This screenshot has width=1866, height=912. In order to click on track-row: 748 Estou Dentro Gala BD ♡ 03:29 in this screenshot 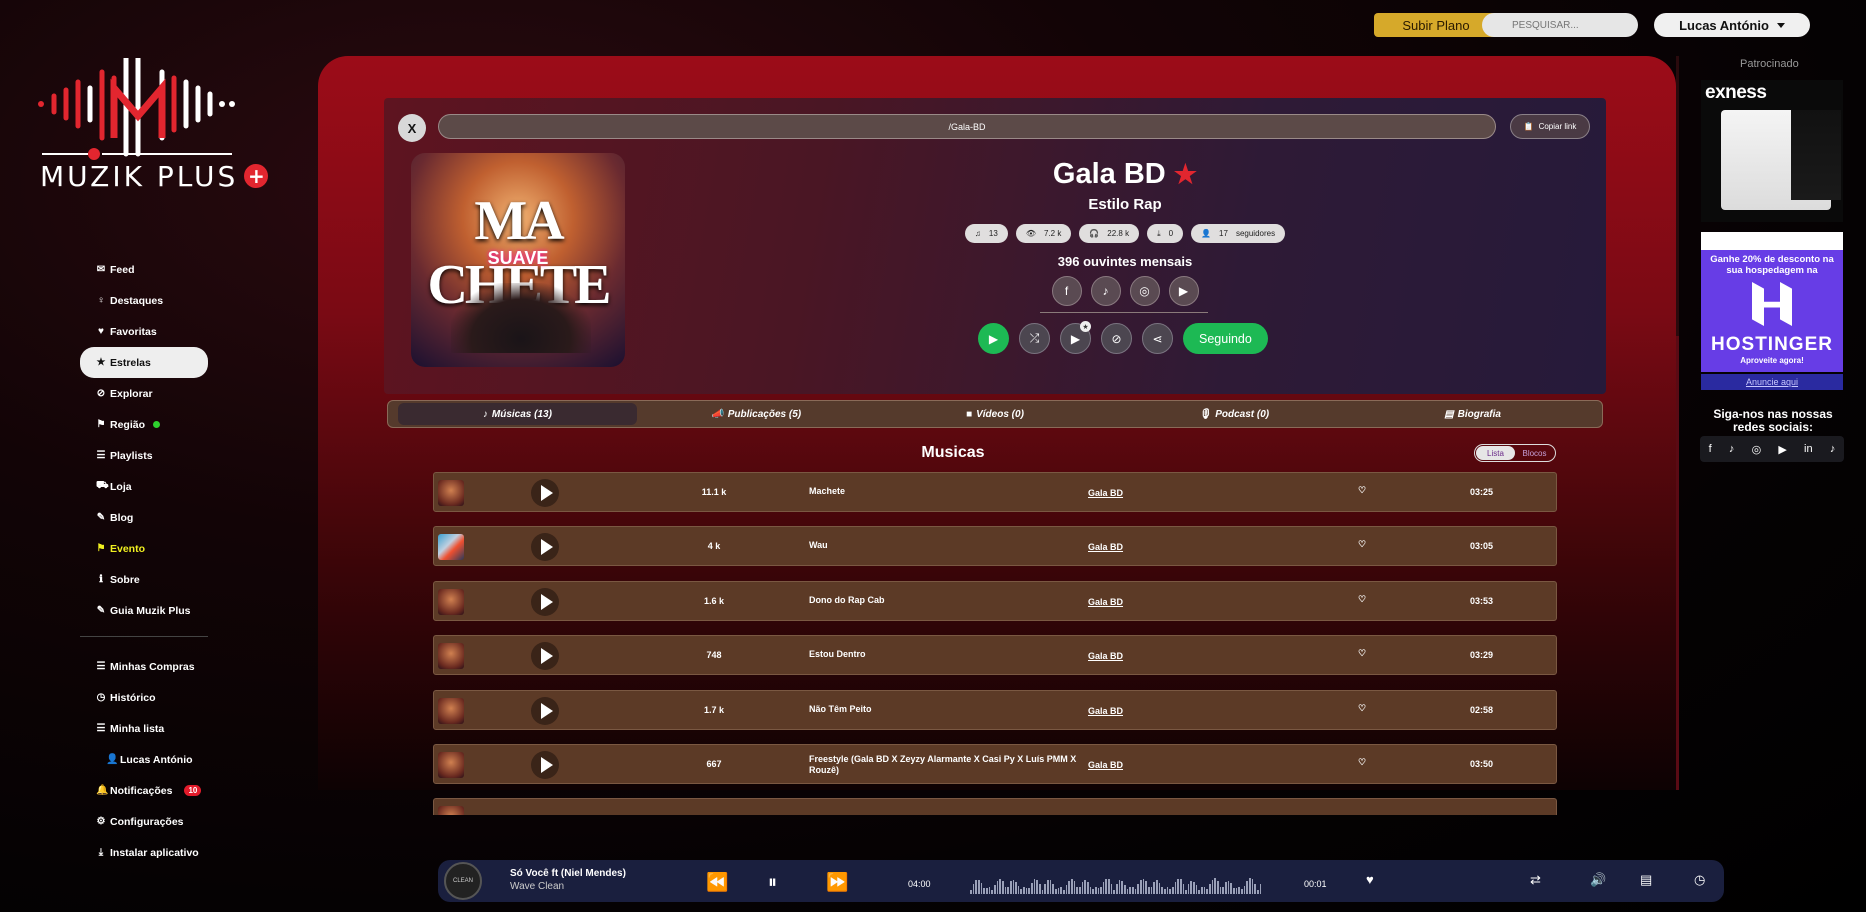, I will do `click(995, 655)`.